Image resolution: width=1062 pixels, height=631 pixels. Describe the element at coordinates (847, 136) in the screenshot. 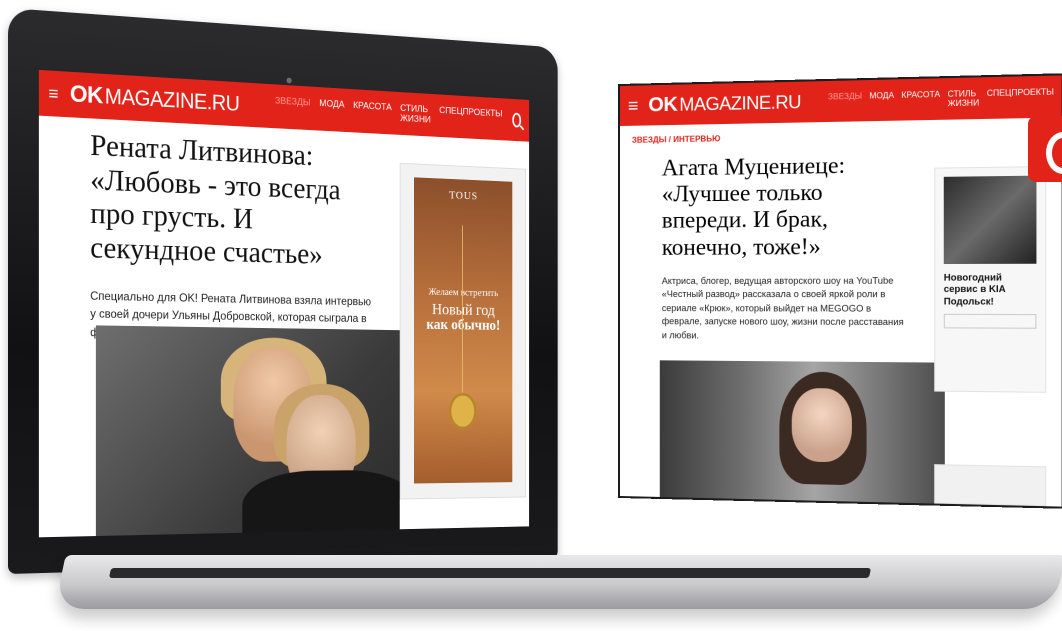

I see `breadcrumb: ЗВЕЗДЫ / ИНТЕРВЬЮ` at that location.